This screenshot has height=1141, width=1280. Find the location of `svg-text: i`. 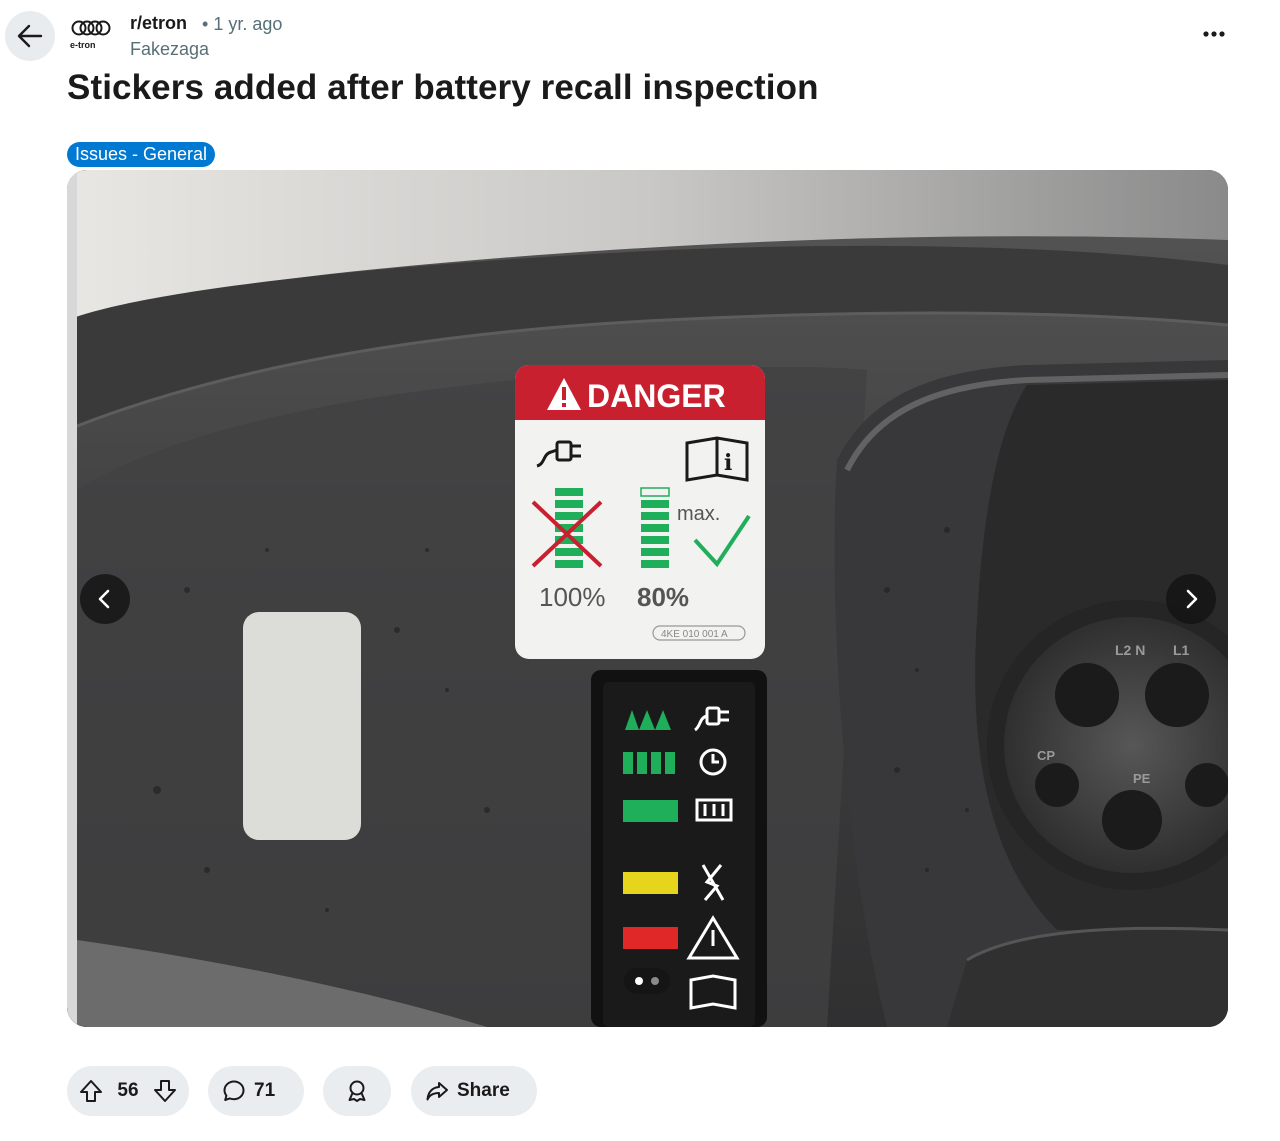

svg-text: i is located at coordinates (728, 463).